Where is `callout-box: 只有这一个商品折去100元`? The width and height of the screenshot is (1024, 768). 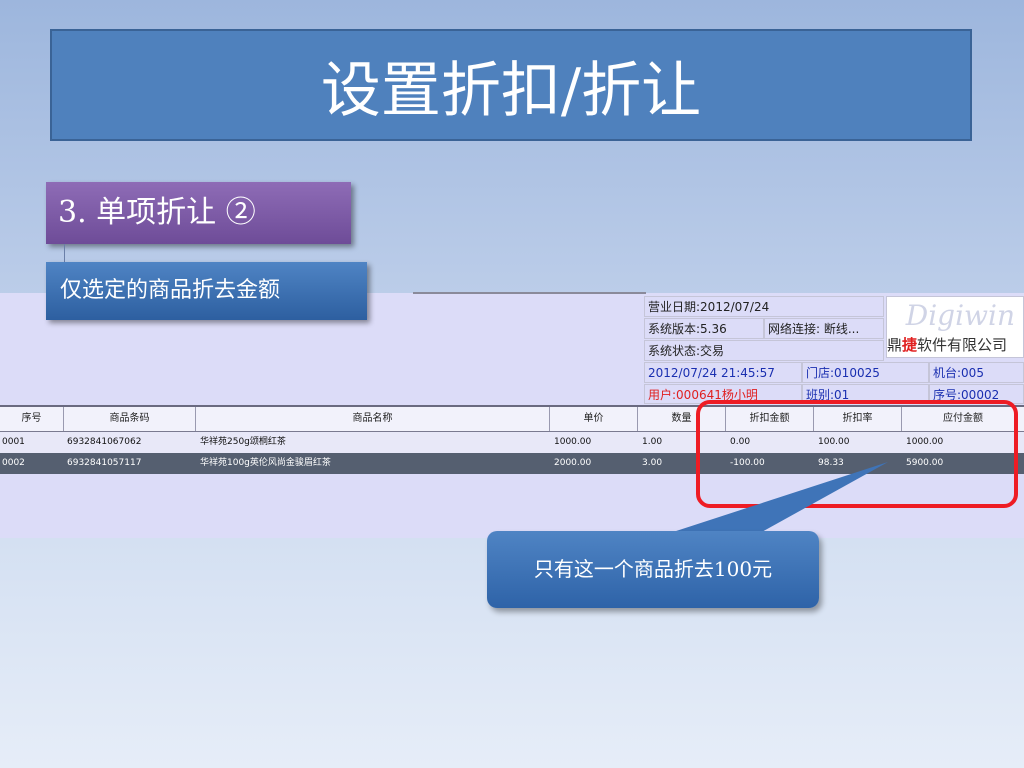
callout-box: 只有这一个商品折去100元 is located at coordinates (653, 569).